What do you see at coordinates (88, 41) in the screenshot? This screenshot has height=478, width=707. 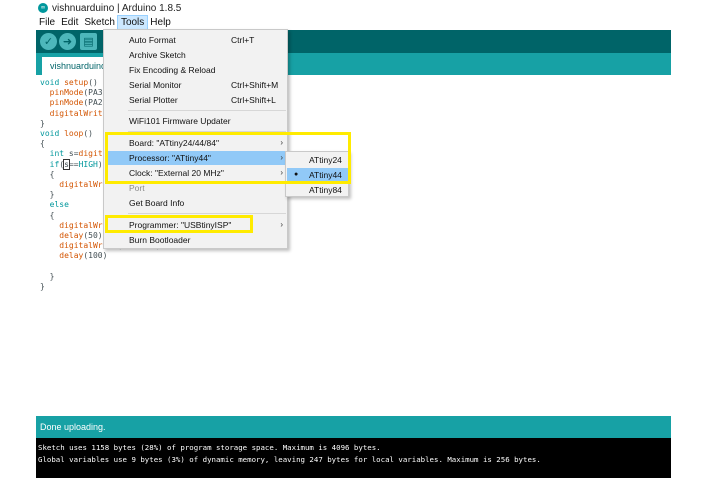 I see `new-sketch-icon: ▤` at bounding box center [88, 41].